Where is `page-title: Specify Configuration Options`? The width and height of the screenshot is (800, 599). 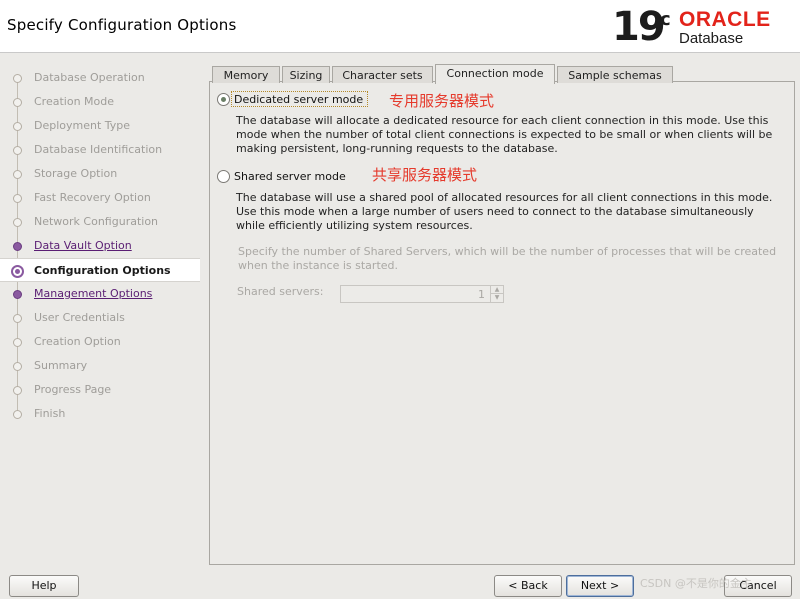 page-title: Specify Configuration Options is located at coordinates (122, 25).